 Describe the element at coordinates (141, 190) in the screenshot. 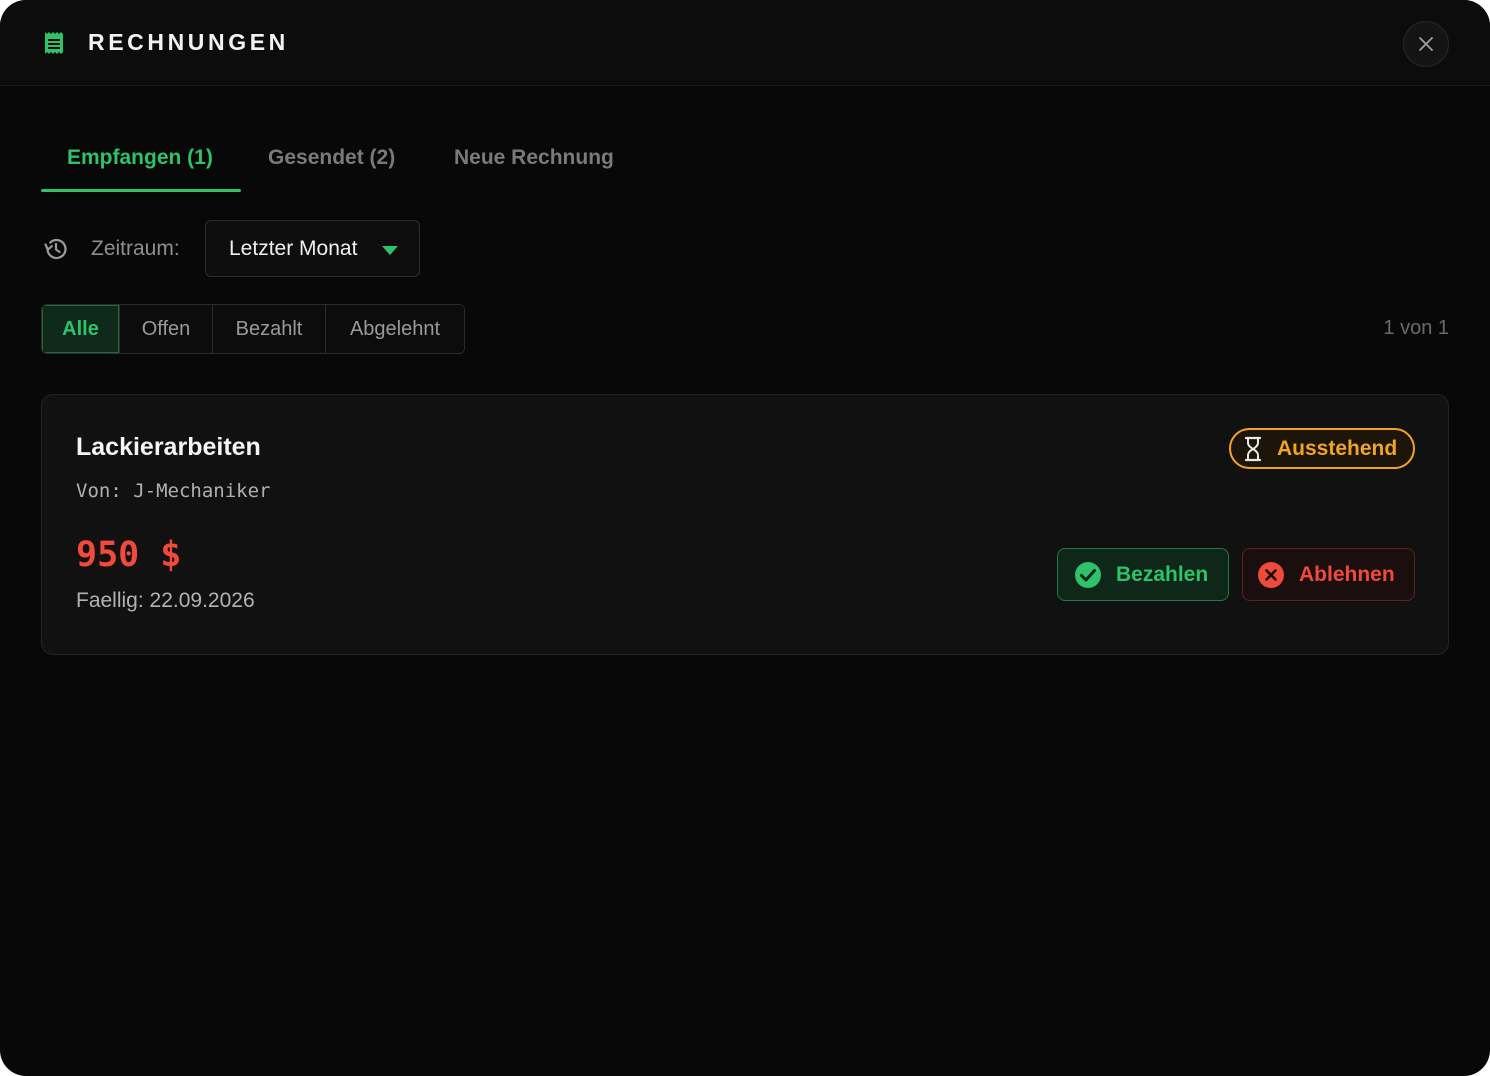

I see `active-tab-indicator` at that location.